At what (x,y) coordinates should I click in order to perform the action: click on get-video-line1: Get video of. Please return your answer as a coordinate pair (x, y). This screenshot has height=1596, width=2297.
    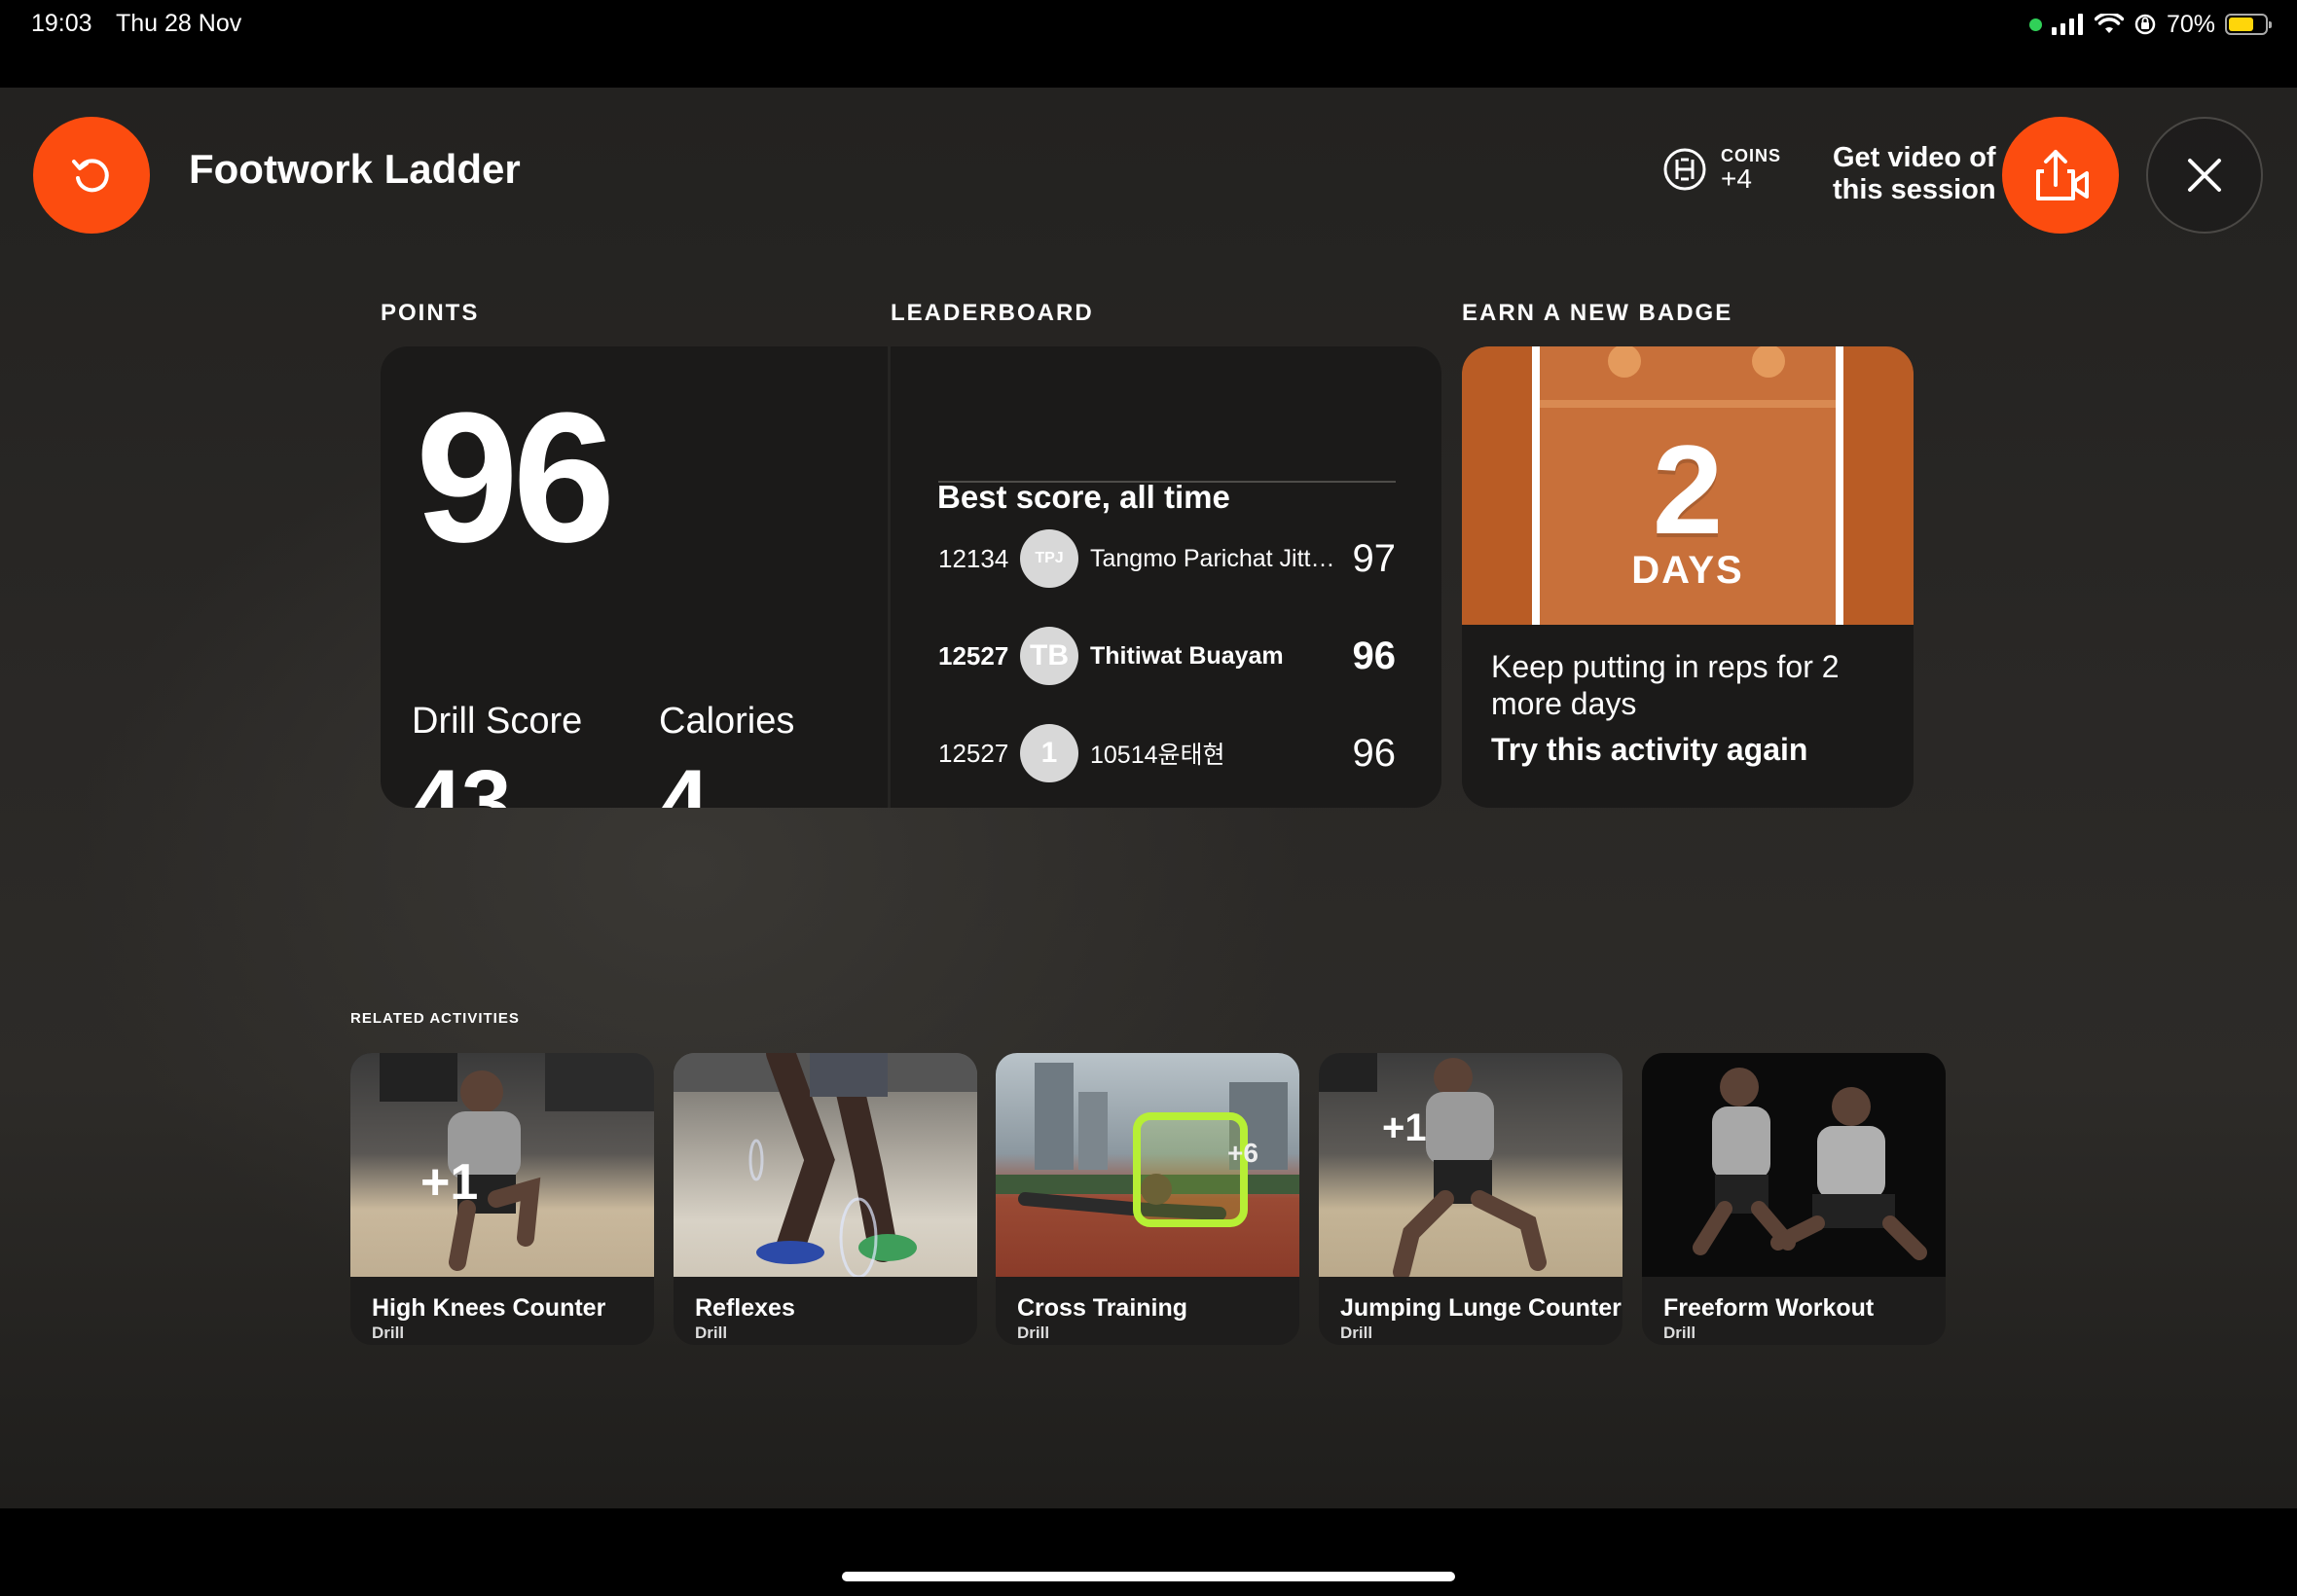
    Looking at the image, I should click on (1914, 157).